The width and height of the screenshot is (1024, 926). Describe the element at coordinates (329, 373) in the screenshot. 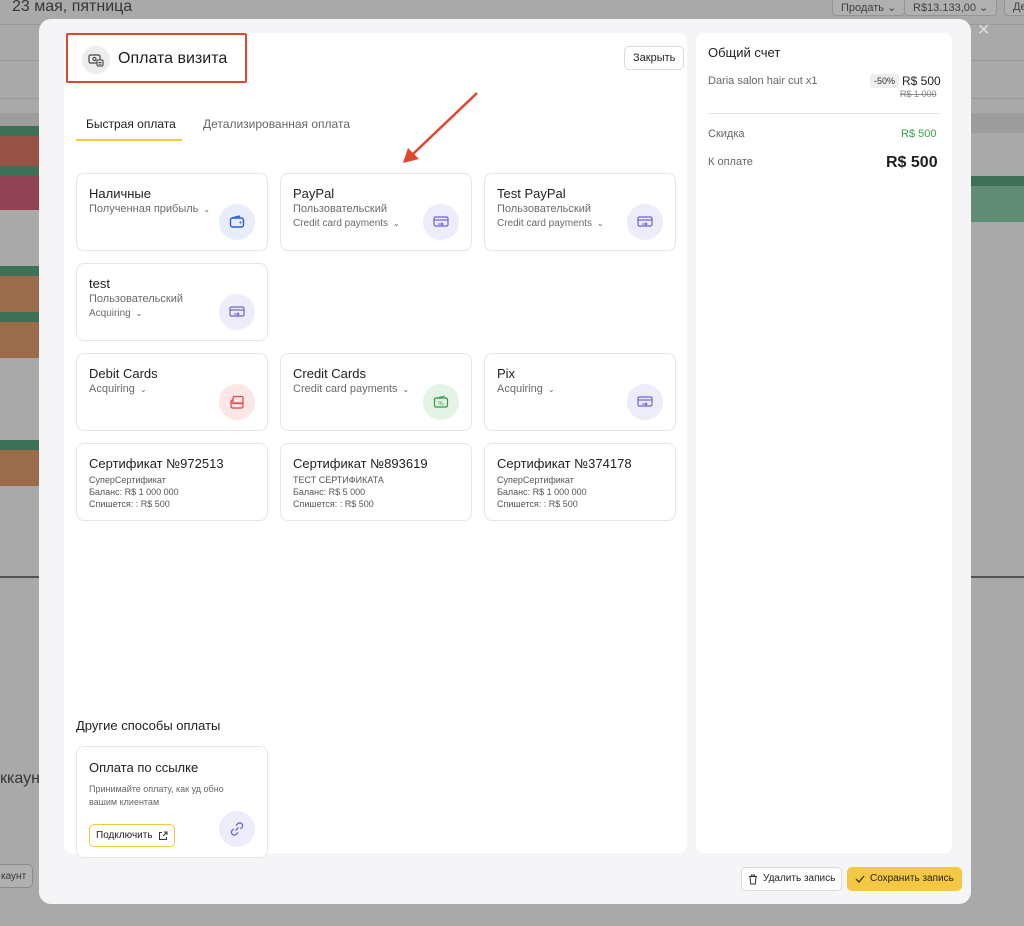

I see `method-title: Credit Cards` at that location.